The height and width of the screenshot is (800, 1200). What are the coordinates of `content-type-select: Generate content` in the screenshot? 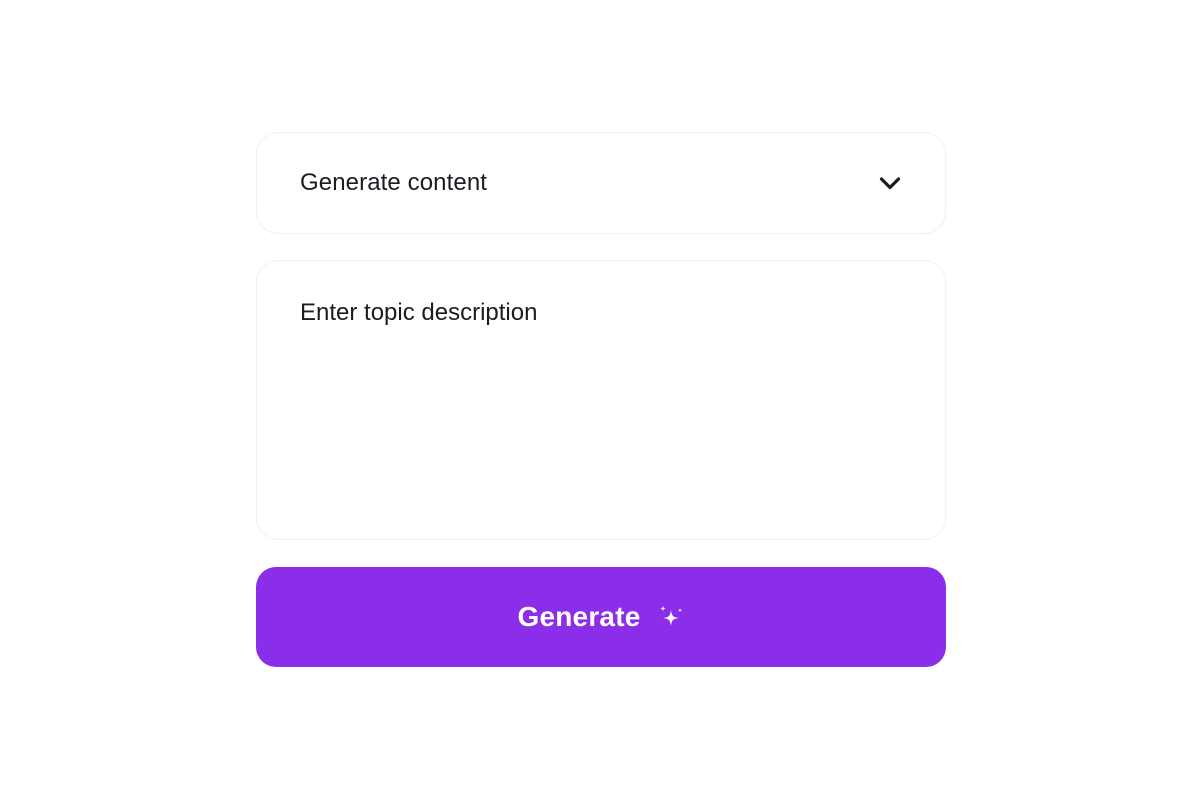 It's located at (601, 183).